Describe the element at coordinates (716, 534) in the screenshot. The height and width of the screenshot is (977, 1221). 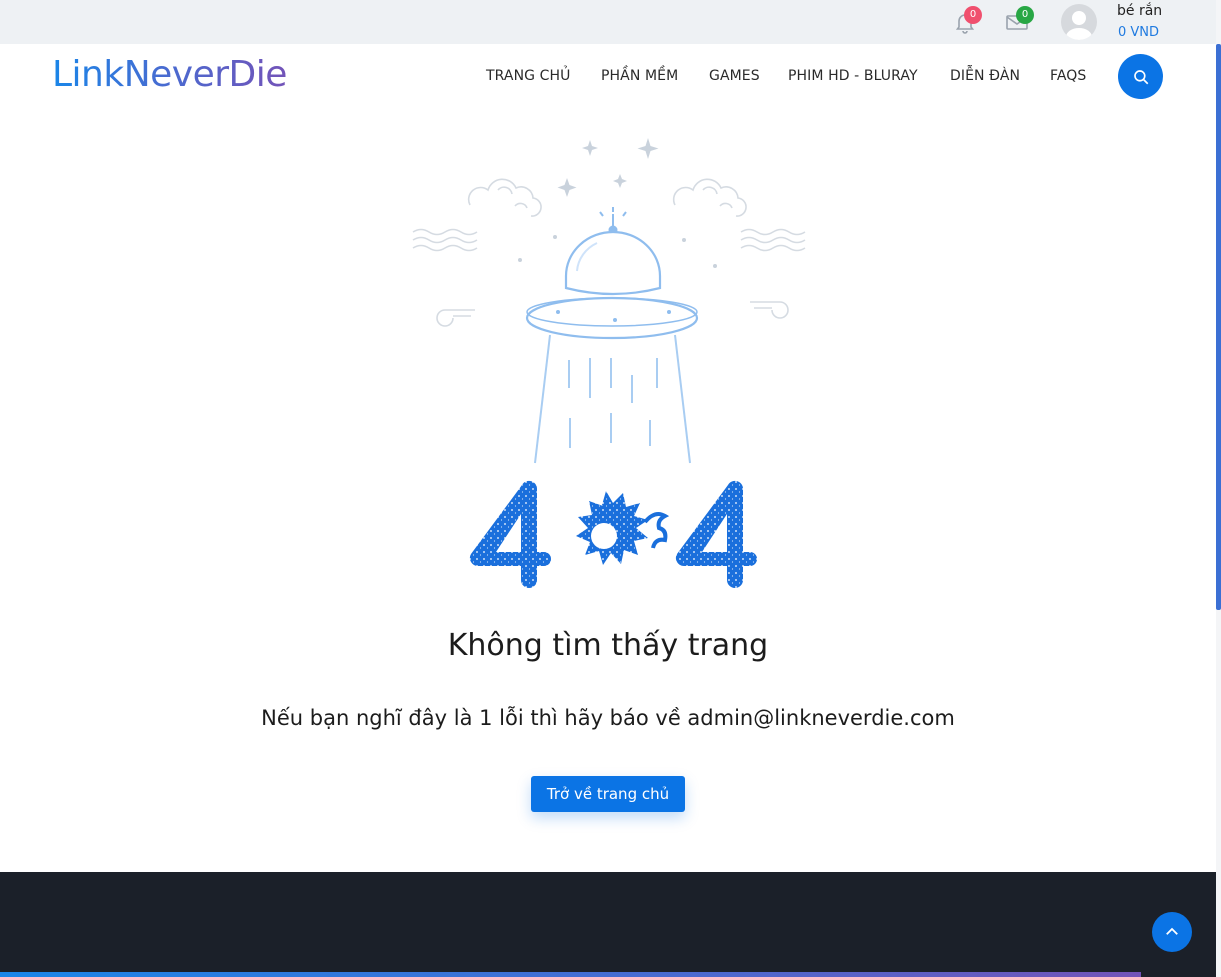
I see `digit-four-right` at that location.